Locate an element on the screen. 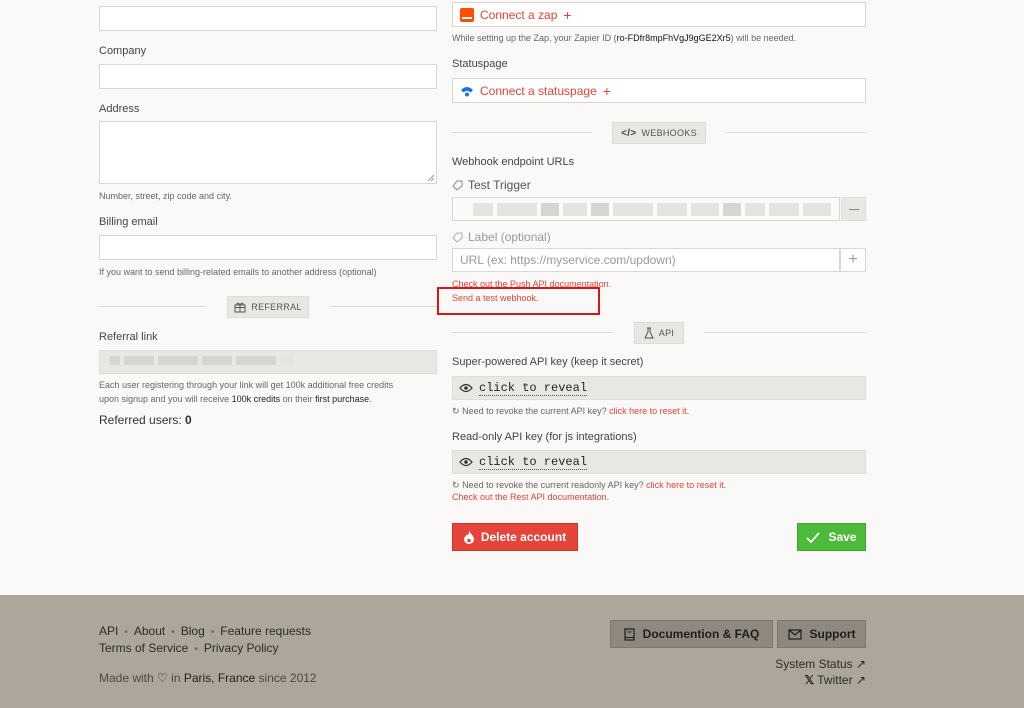  new-webhook-label-field: Label (optional) is located at coordinates (501, 237).